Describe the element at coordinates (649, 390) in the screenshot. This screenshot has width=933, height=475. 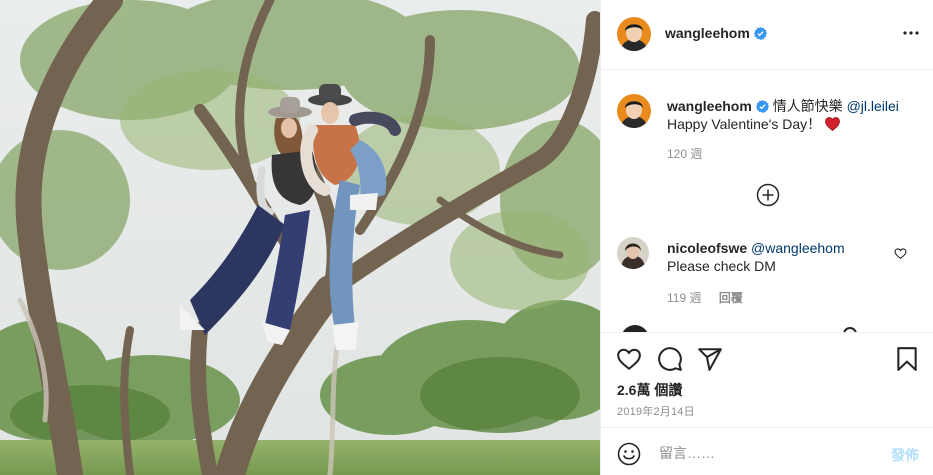
I see `likes-count: 2.6萬 個讚` at that location.